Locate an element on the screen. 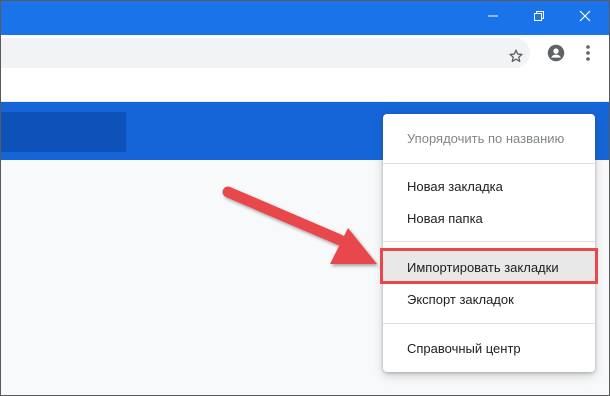  page-top-area is located at coordinates (305, 87).